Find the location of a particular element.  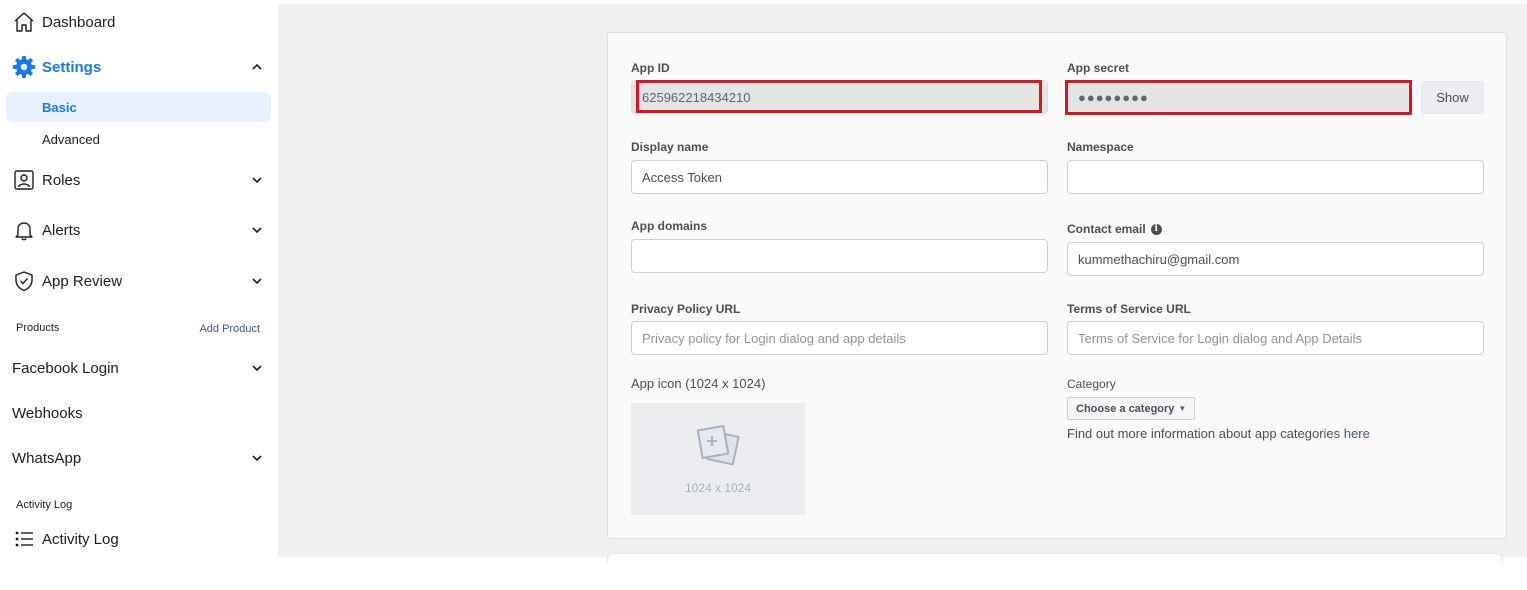

caret-down-icon: ▼ is located at coordinates (1182, 408).